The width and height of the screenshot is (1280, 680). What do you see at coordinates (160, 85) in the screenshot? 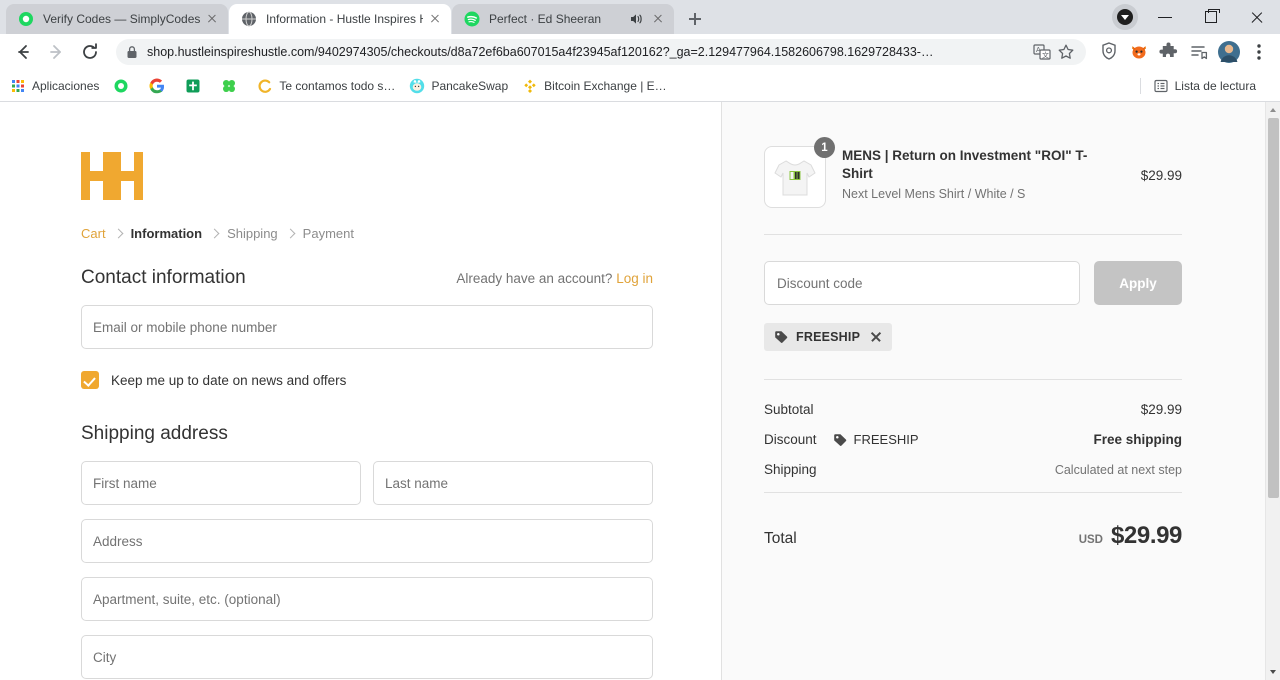
I see `bookmark-google` at bounding box center [160, 85].